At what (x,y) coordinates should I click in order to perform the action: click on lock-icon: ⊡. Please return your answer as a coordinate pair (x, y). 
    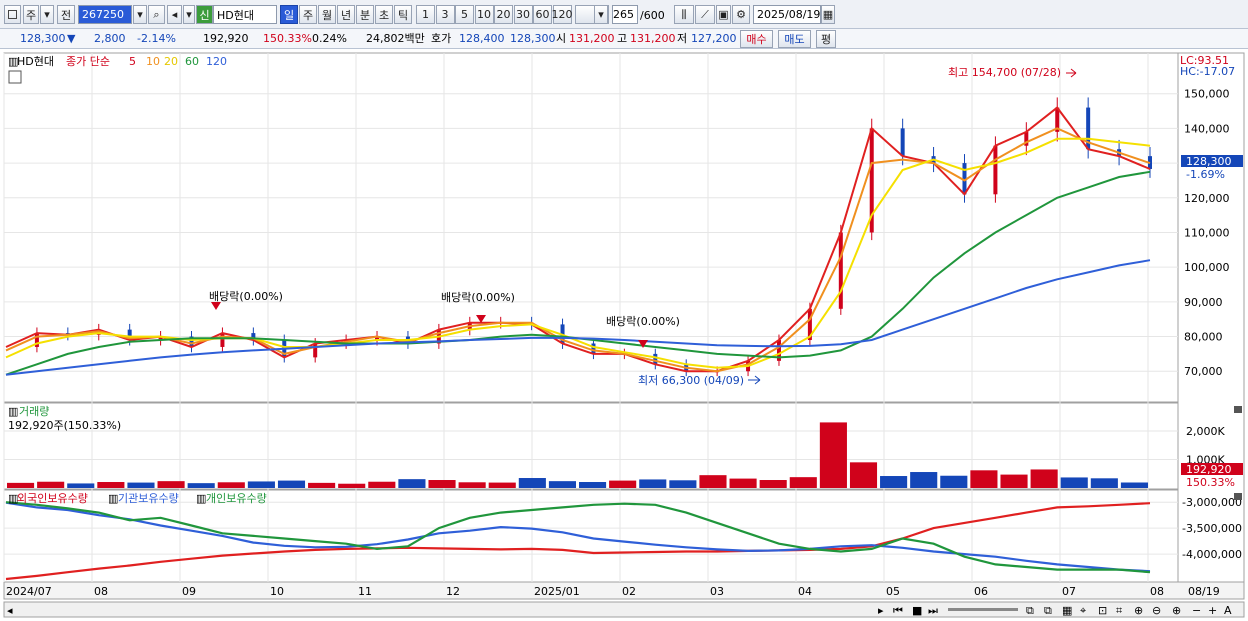
    Looking at the image, I should click on (1102, 610).